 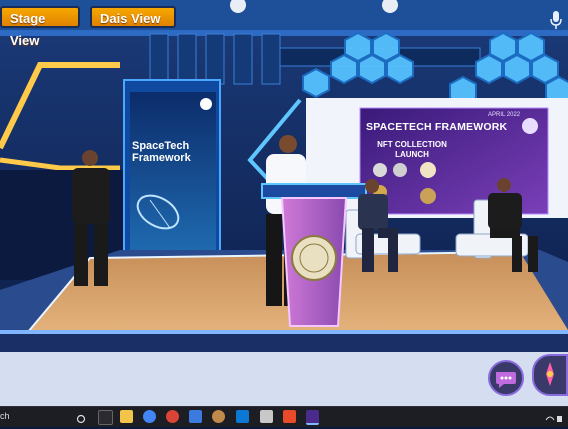 I want to click on banner-title: SpaceTech Framework, so click(x=172, y=152).